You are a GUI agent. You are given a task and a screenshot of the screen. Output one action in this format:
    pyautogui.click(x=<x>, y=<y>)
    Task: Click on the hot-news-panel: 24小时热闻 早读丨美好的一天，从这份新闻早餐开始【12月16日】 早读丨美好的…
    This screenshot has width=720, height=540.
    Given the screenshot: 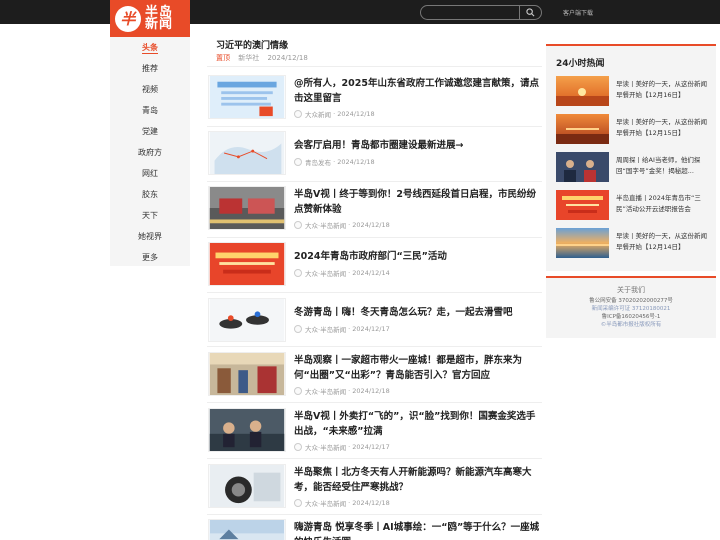 What is the action you would take?
    pyautogui.click(x=631, y=157)
    